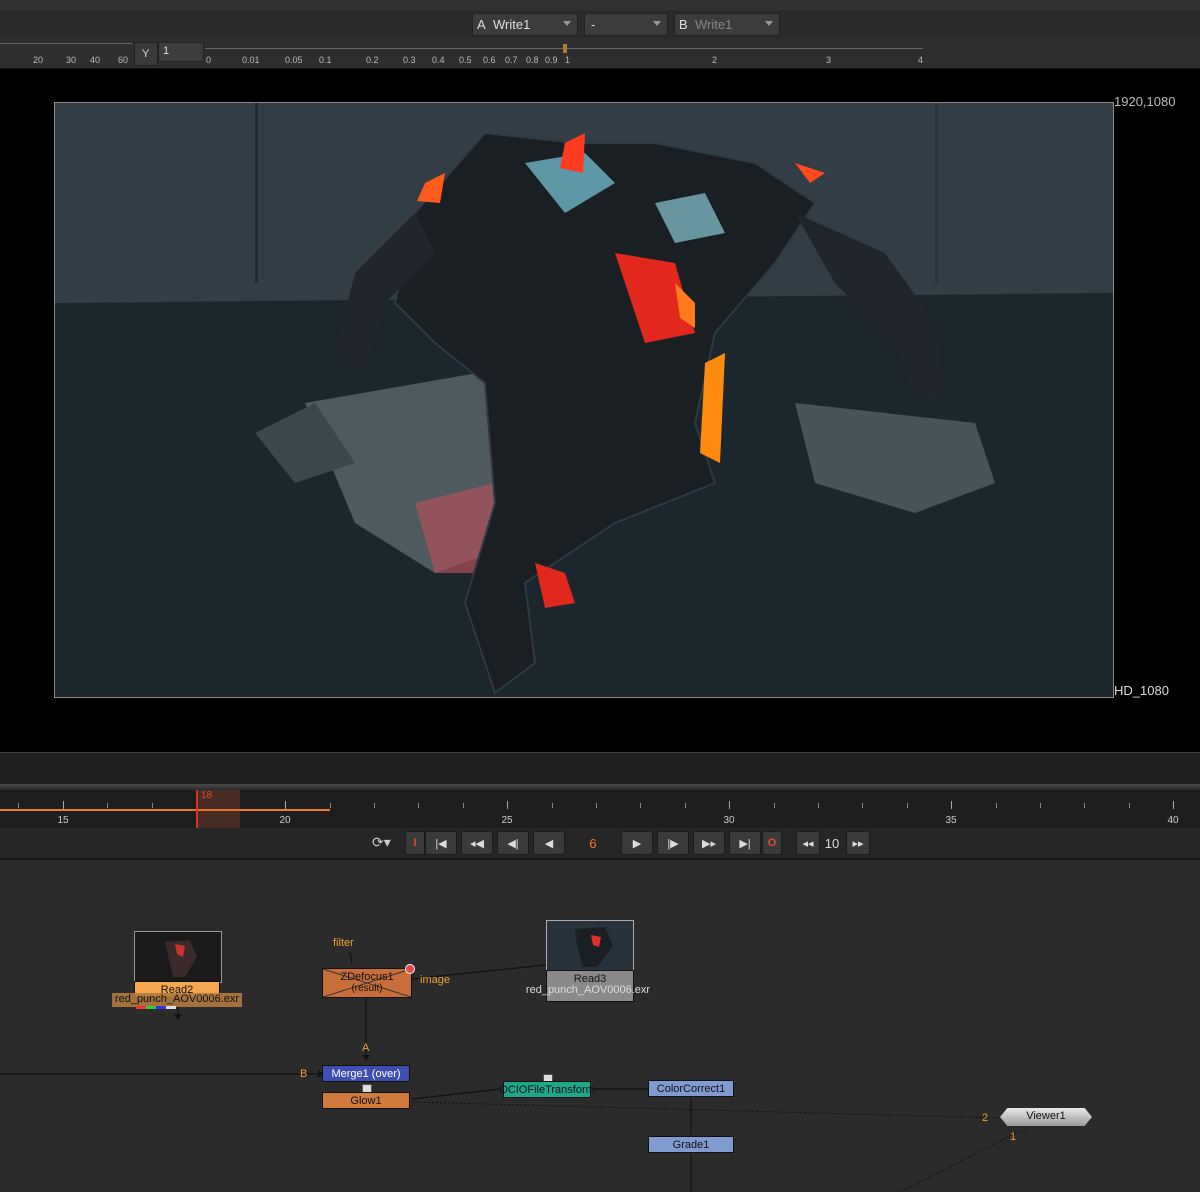  What do you see at coordinates (481, 24) in the screenshot?
I see `input-a-tag: A` at bounding box center [481, 24].